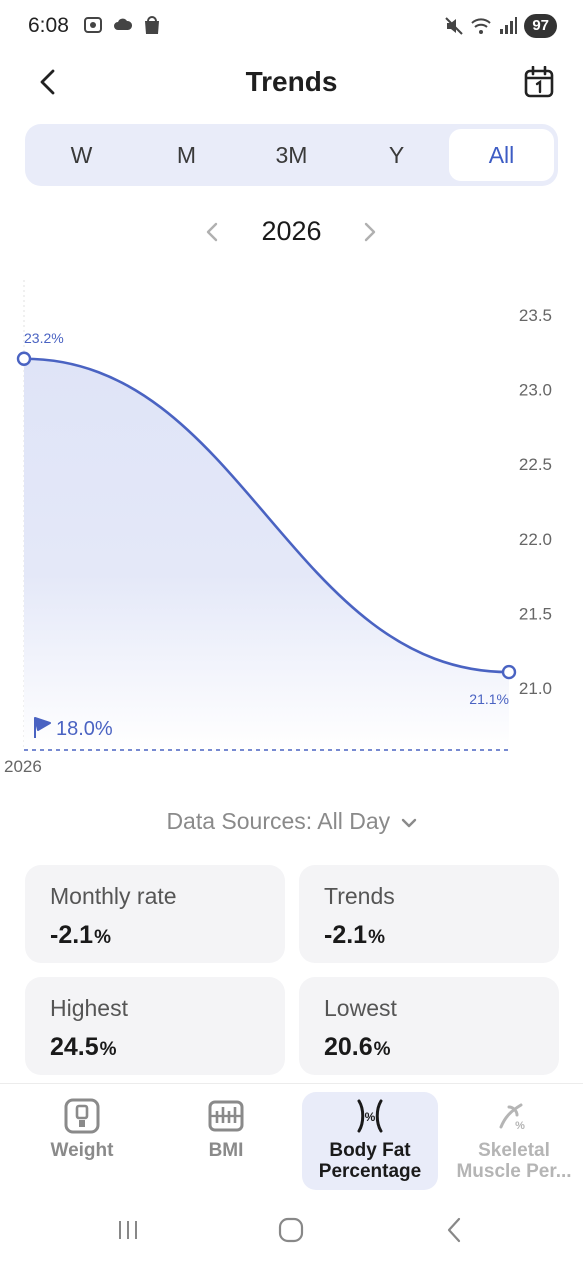 The height and width of the screenshot is (1264, 583). Describe the element at coordinates (23, 766) in the screenshot. I see `x-tick-label: 2026` at that location.